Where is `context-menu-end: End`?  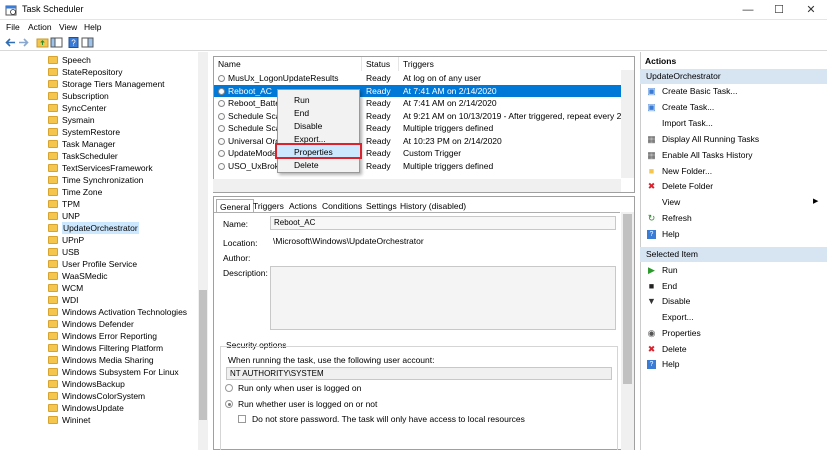 context-menu-end: End is located at coordinates (301, 113).